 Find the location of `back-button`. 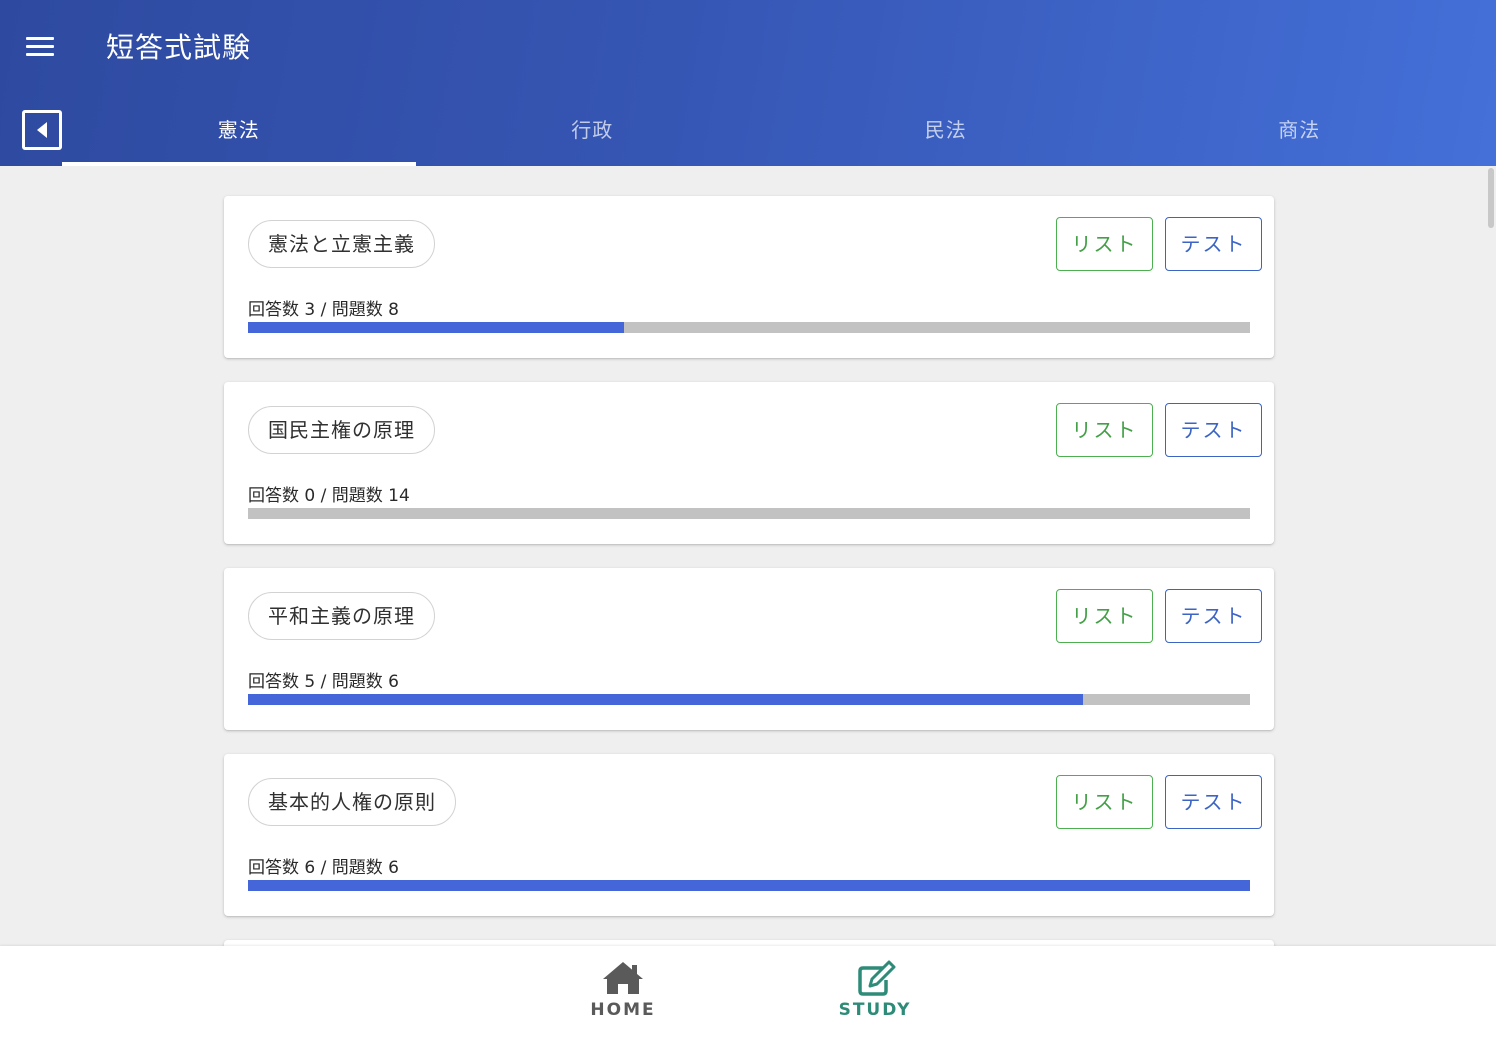

back-button is located at coordinates (42, 130).